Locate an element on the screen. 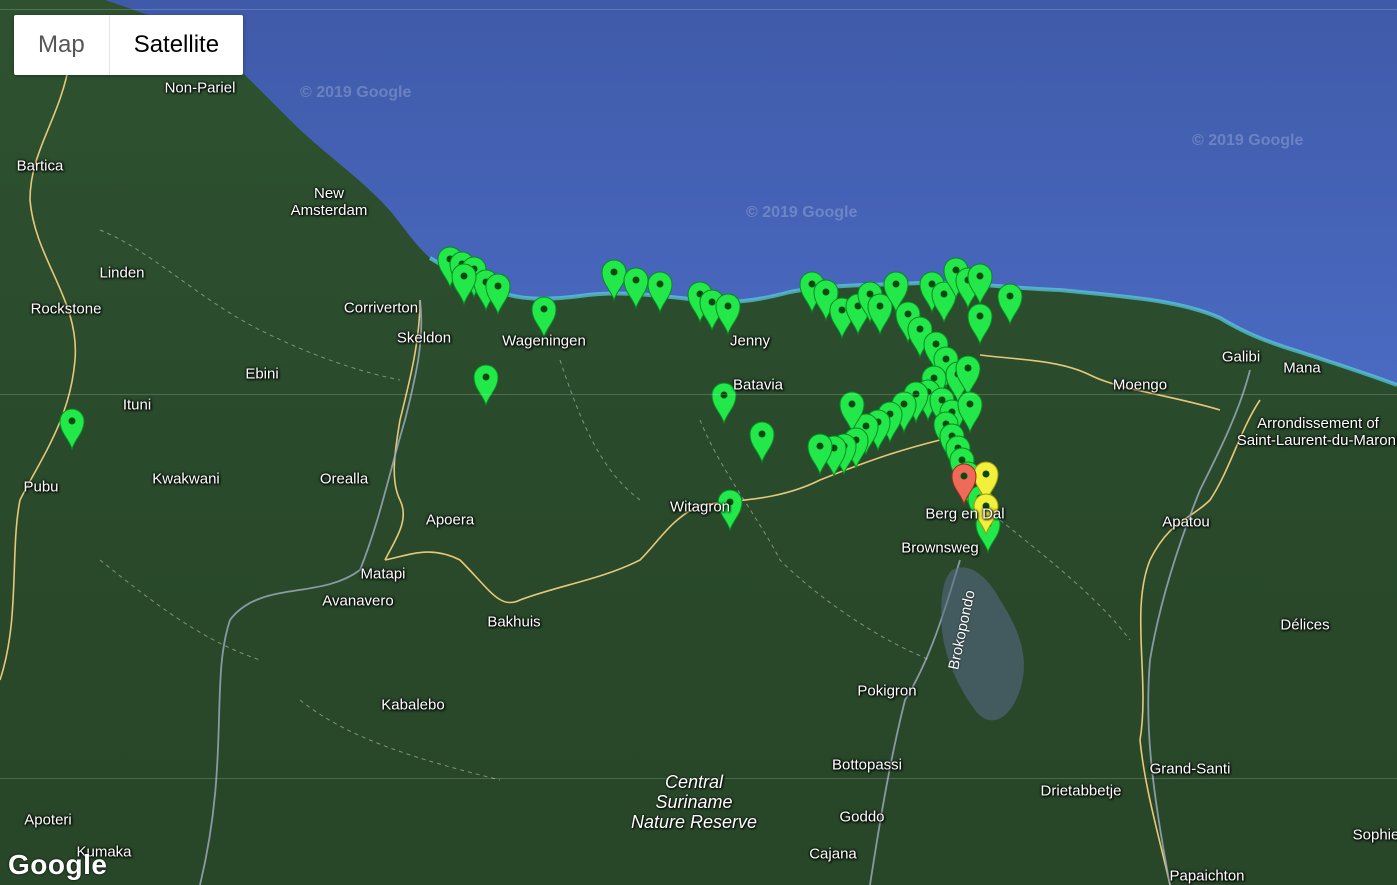 The image size is (1397, 885). place-label: Mana is located at coordinates (1302, 368).